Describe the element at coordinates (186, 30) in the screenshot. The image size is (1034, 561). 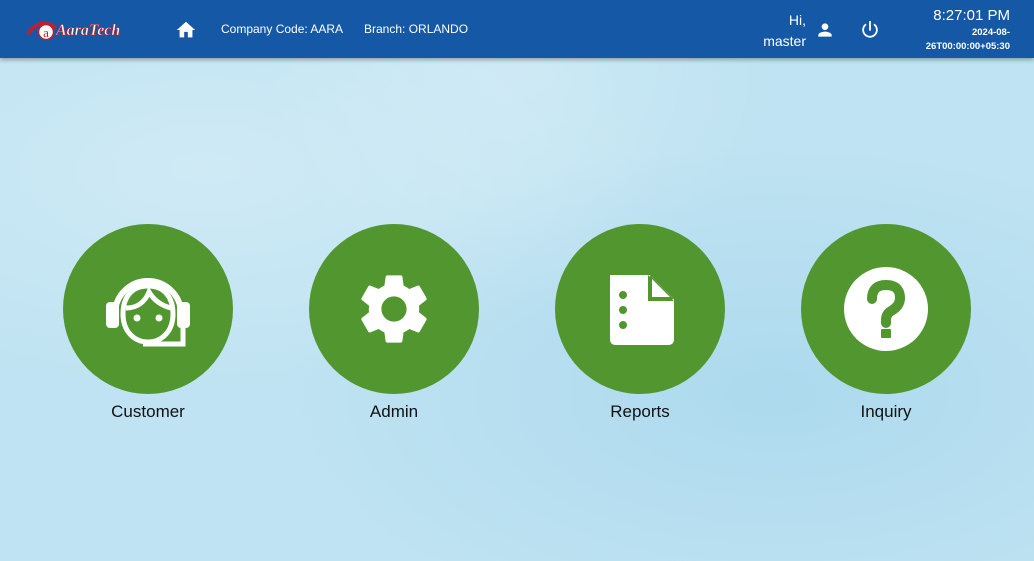
I see `home-icon` at that location.